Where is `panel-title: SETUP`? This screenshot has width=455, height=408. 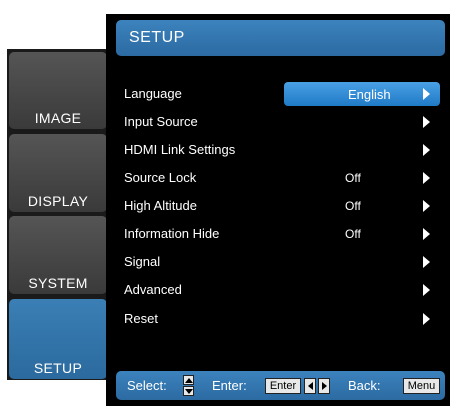 panel-title: SETUP is located at coordinates (280, 38).